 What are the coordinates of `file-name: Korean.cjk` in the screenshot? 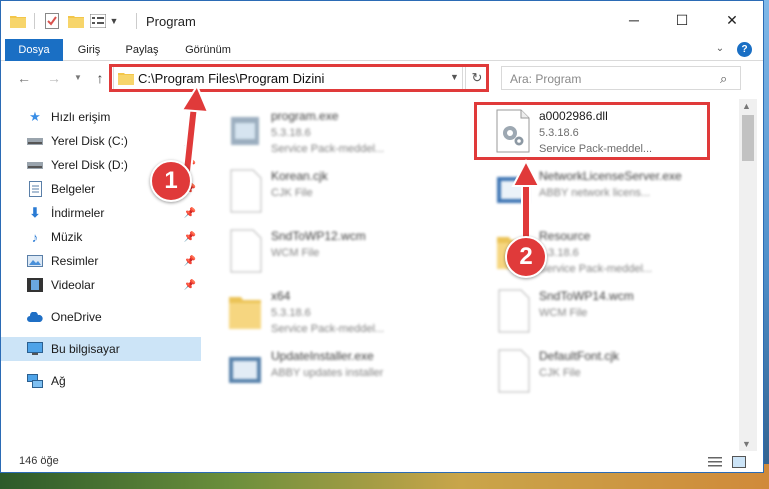 It's located at (299, 176).